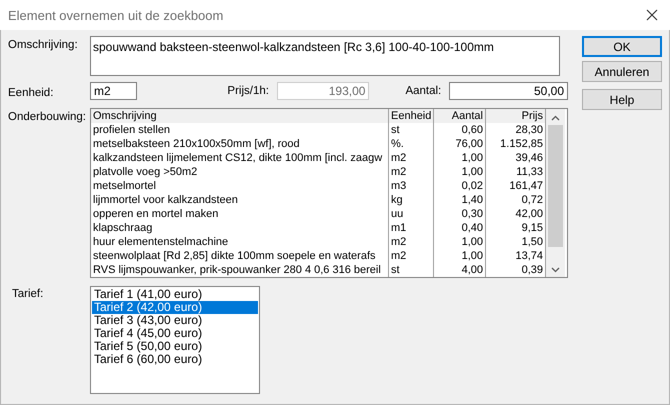 Image resolution: width=670 pixels, height=405 pixels. Describe the element at coordinates (622, 99) in the screenshot. I see `dialog-button: Help` at that location.